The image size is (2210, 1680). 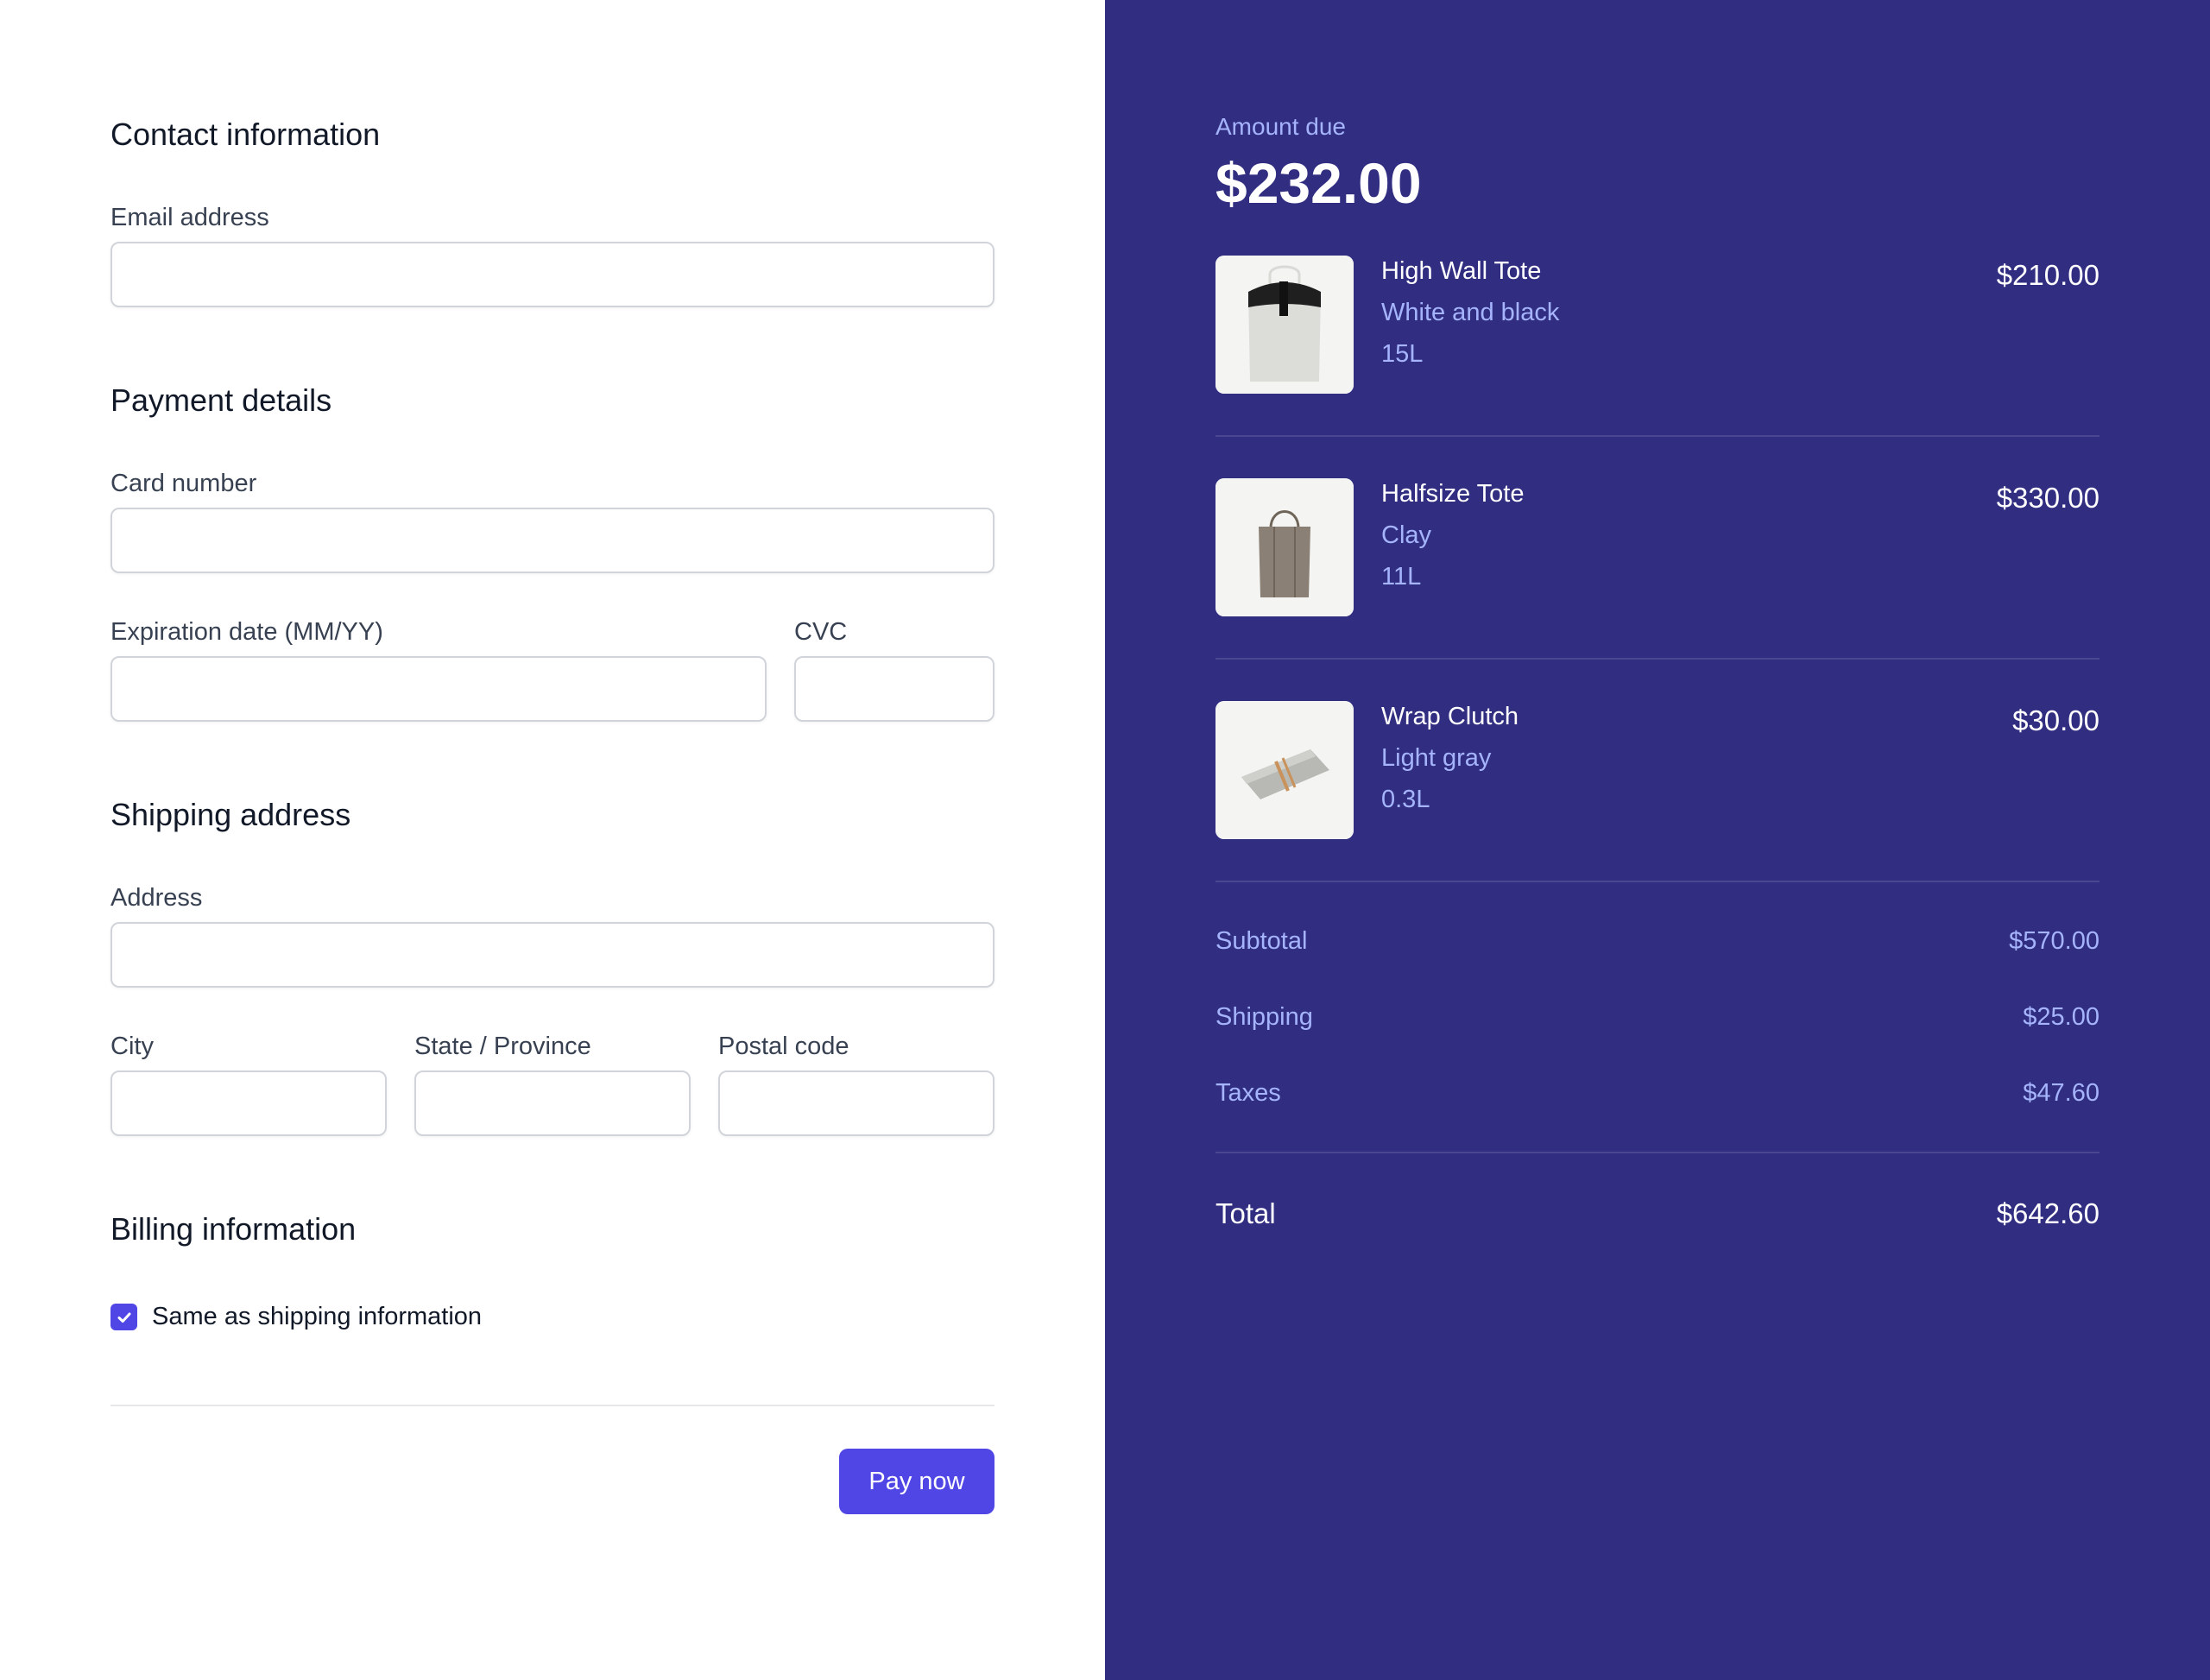 What do you see at coordinates (553, 1104) in the screenshot?
I see `state-field` at bounding box center [553, 1104].